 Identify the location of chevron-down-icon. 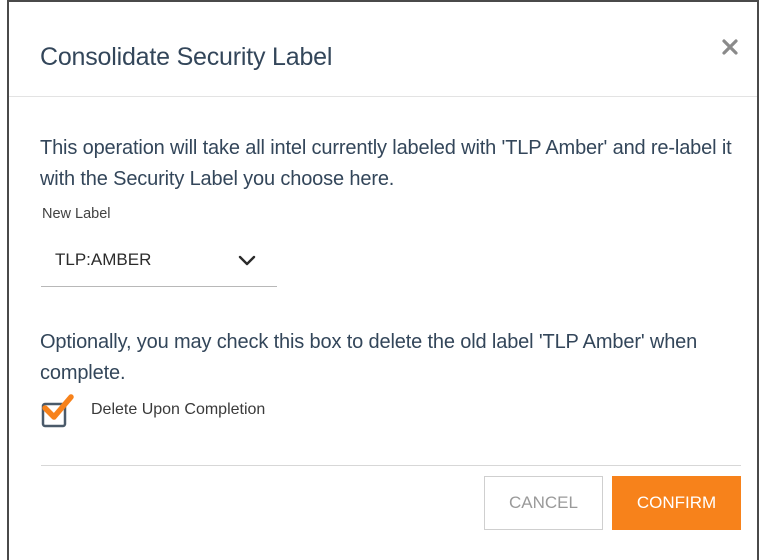
(247, 261).